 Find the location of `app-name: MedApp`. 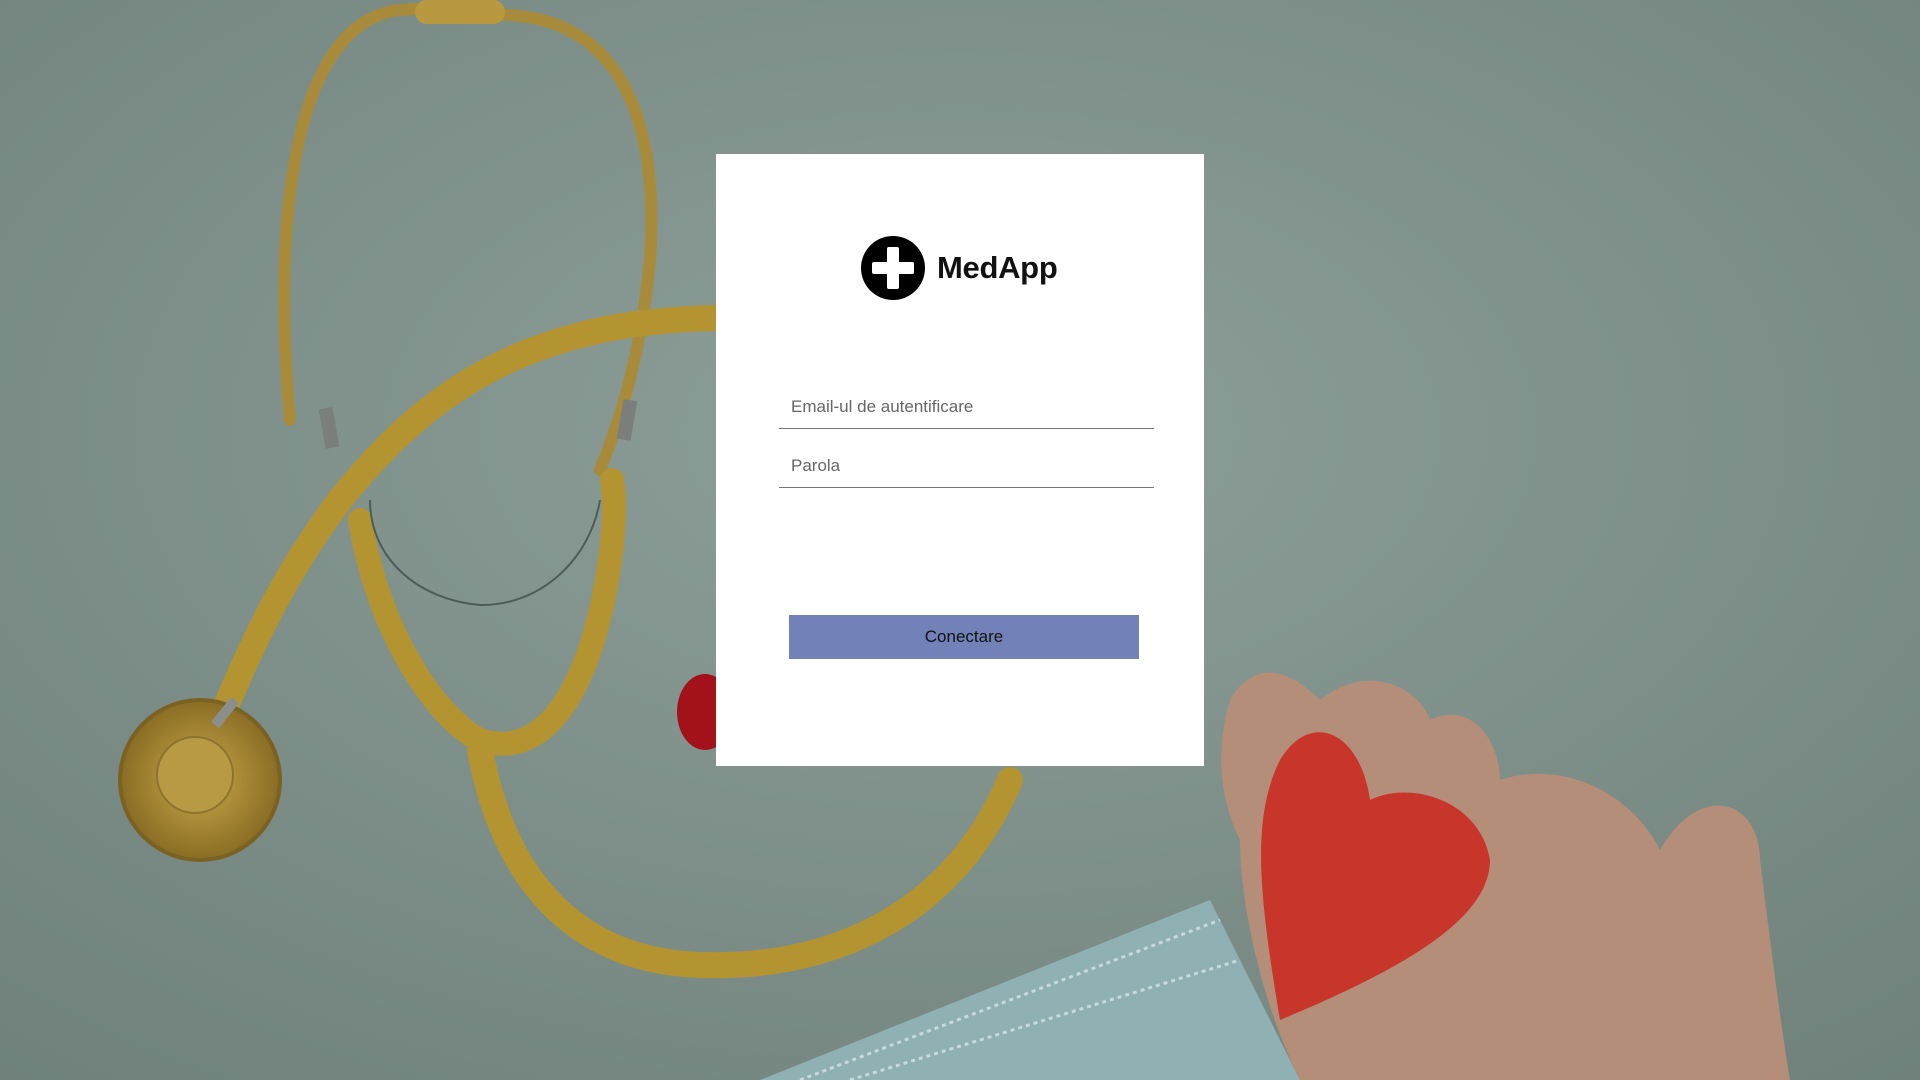

app-name: MedApp is located at coordinates (997, 267).